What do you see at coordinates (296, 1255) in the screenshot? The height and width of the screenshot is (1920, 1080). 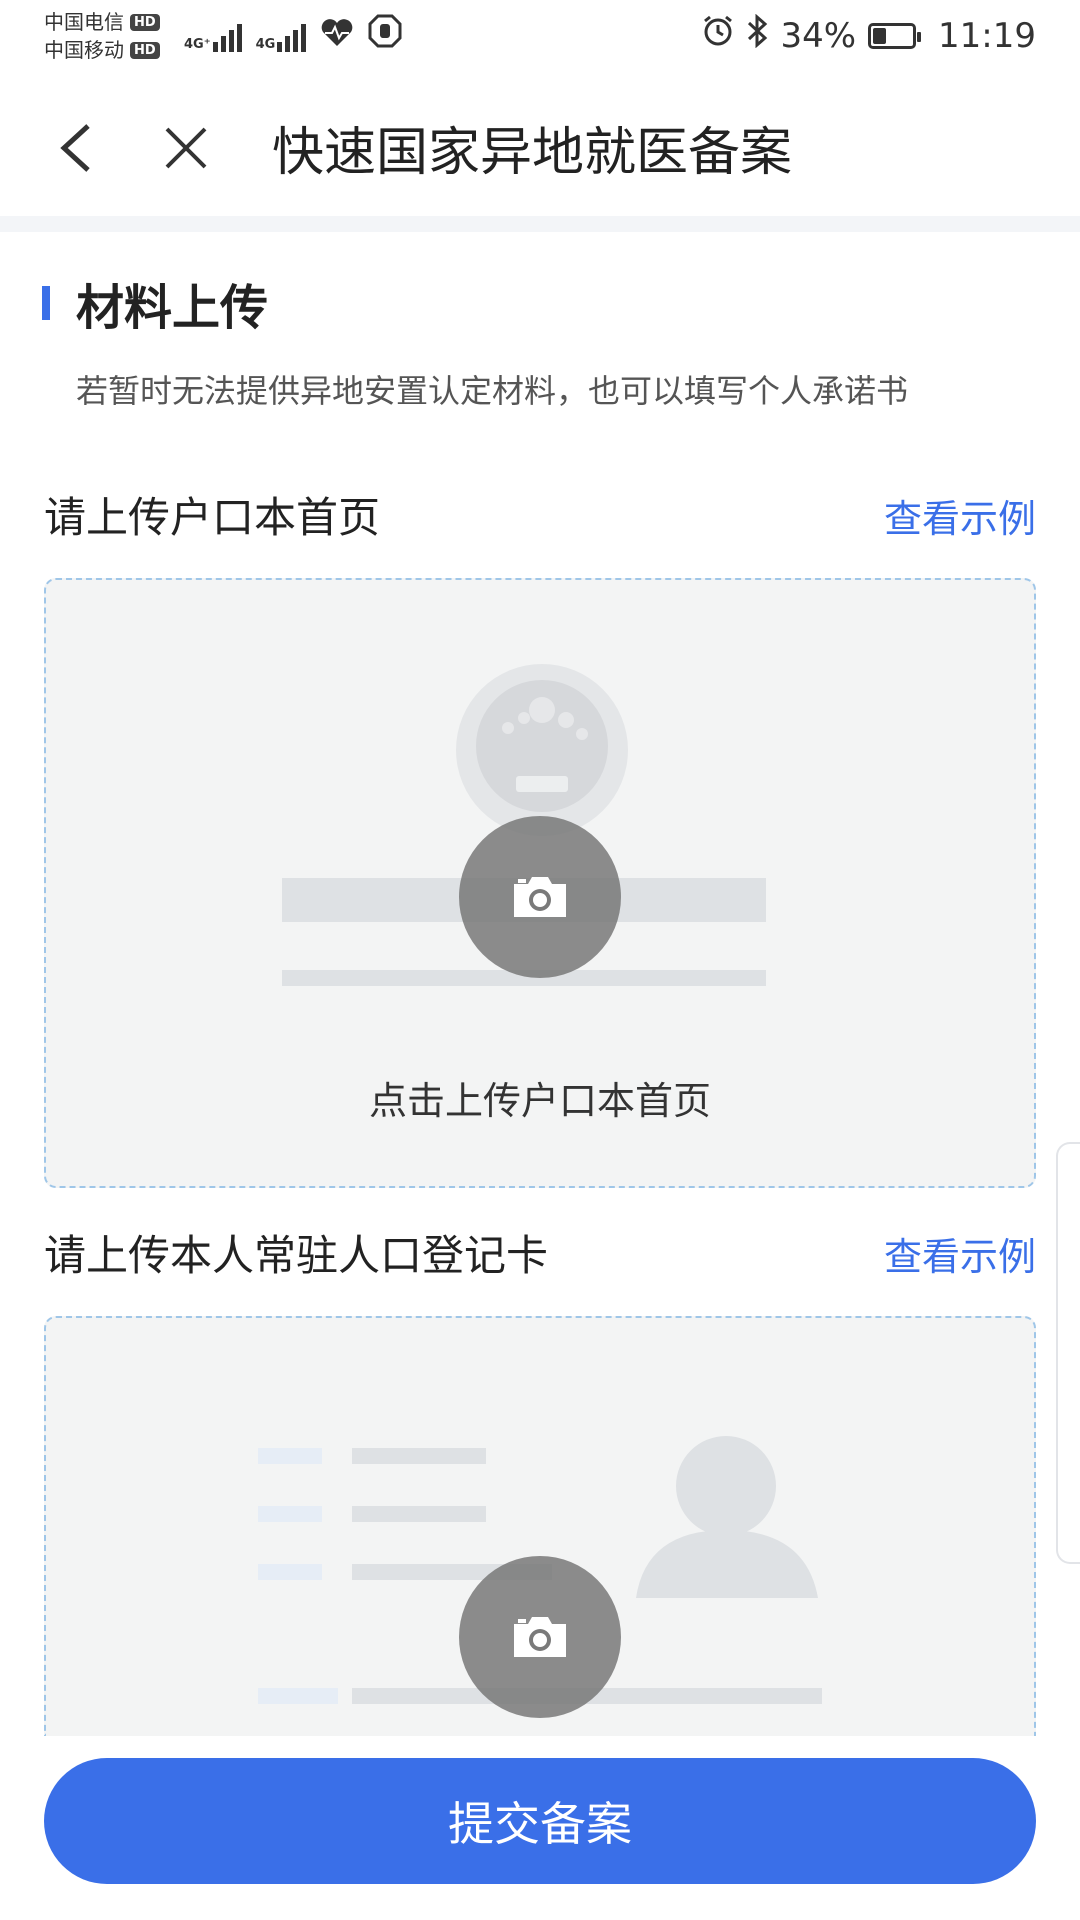 I see `upload-label-registration-card: 请上传本人常驻人口登记卡` at bounding box center [296, 1255].